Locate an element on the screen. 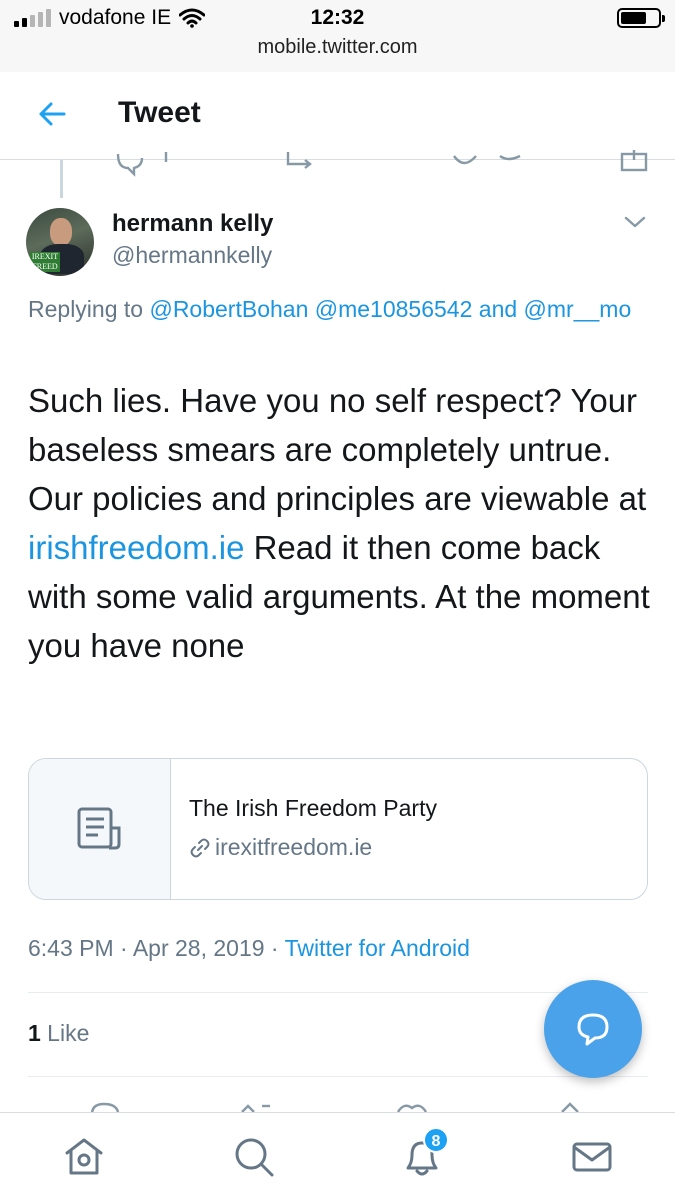 The image size is (675, 1200). card-domain: irexitfreedom.ie is located at coordinates (294, 847).